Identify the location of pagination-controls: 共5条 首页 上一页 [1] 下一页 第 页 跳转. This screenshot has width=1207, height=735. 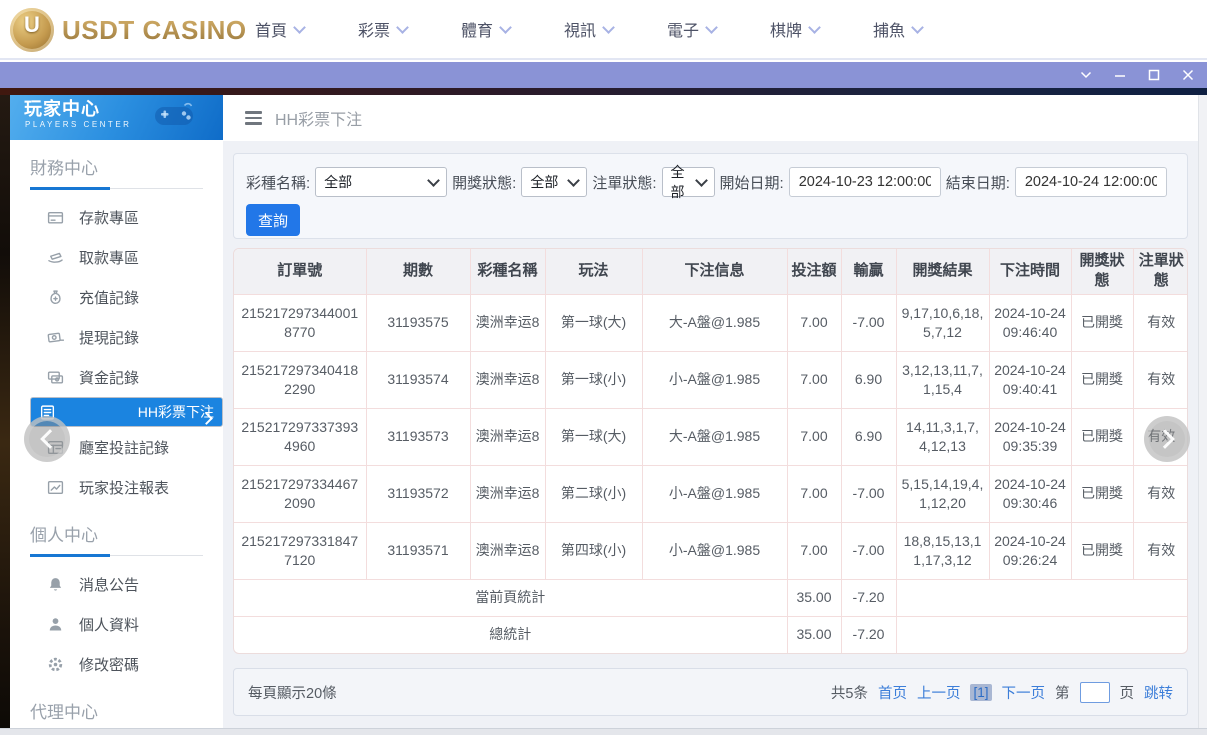
(1002, 692).